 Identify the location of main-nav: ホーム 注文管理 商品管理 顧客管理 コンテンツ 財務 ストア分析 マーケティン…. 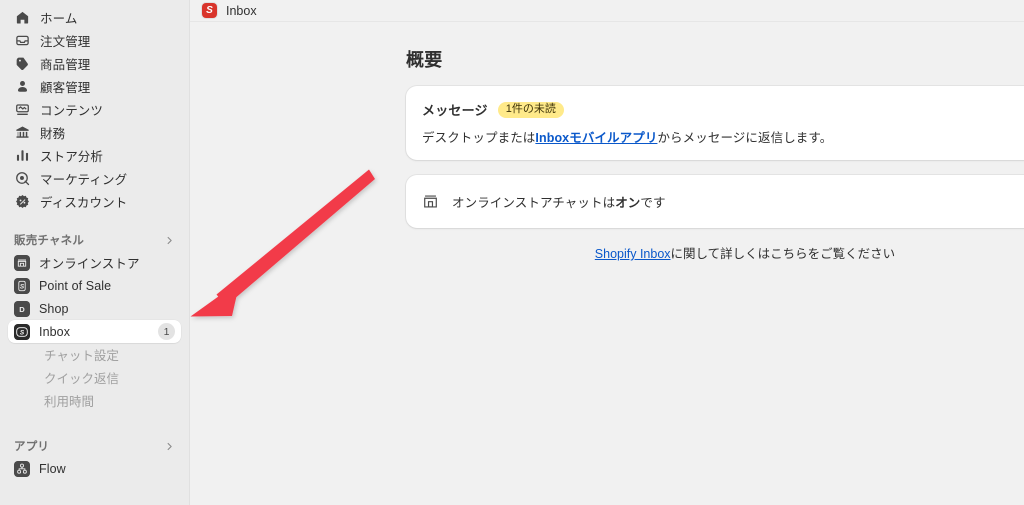
(94, 109).